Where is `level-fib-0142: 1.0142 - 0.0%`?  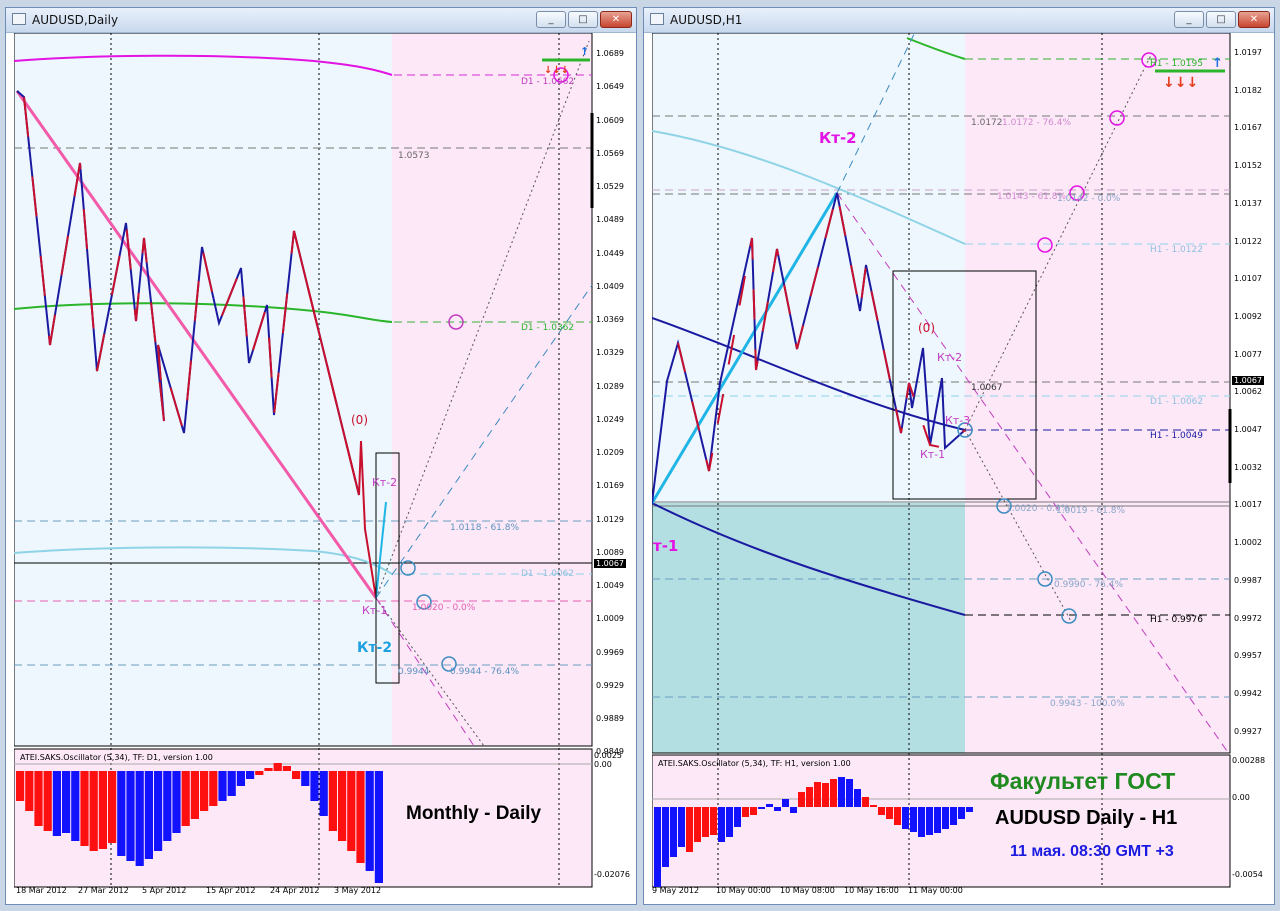 level-fib-0142: 1.0142 - 0.0% is located at coordinates (1089, 199).